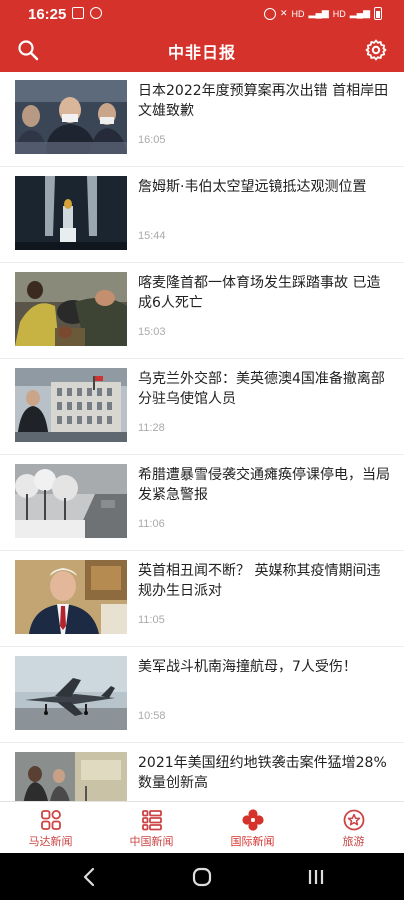 The image size is (404, 900). Describe the element at coordinates (263, 101) in the screenshot. I see `news-title: 日本2022年度预算案再次出错 首相岸田文雄致歉` at that location.